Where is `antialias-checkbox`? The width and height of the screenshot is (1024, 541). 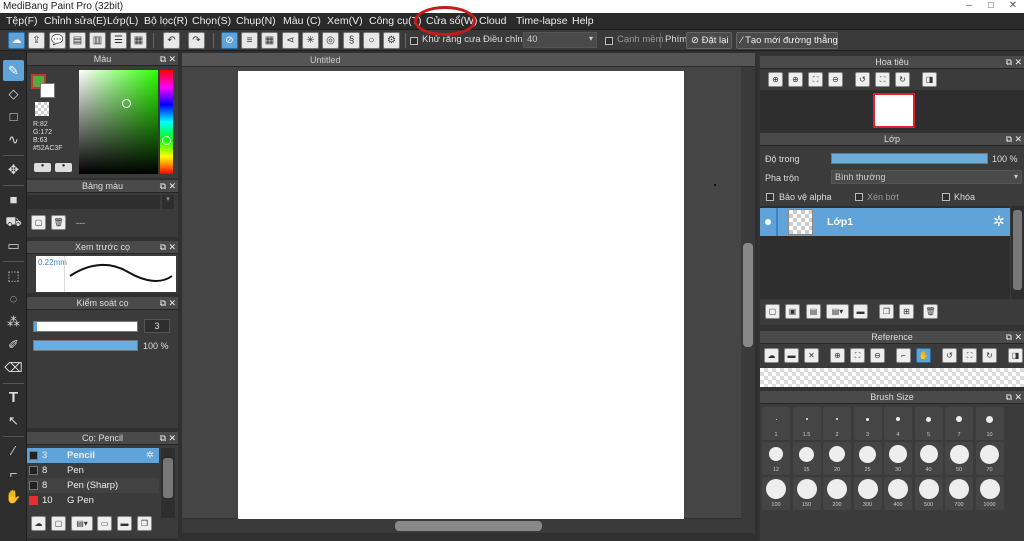 antialias-checkbox is located at coordinates (414, 41).